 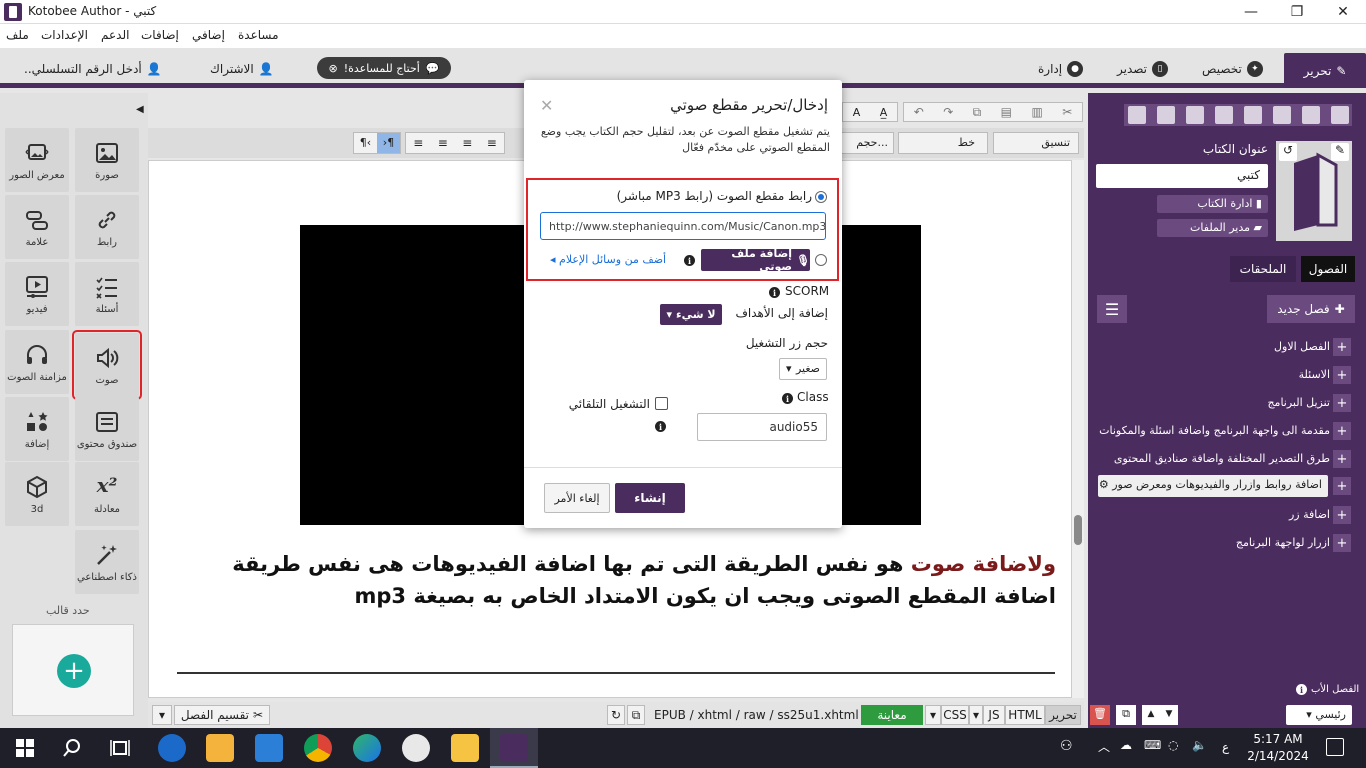 What do you see at coordinates (242, 69) in the screenshot?
I see `subscribe-button: 👤 الاشتراك` at bounding box center [242, 69].